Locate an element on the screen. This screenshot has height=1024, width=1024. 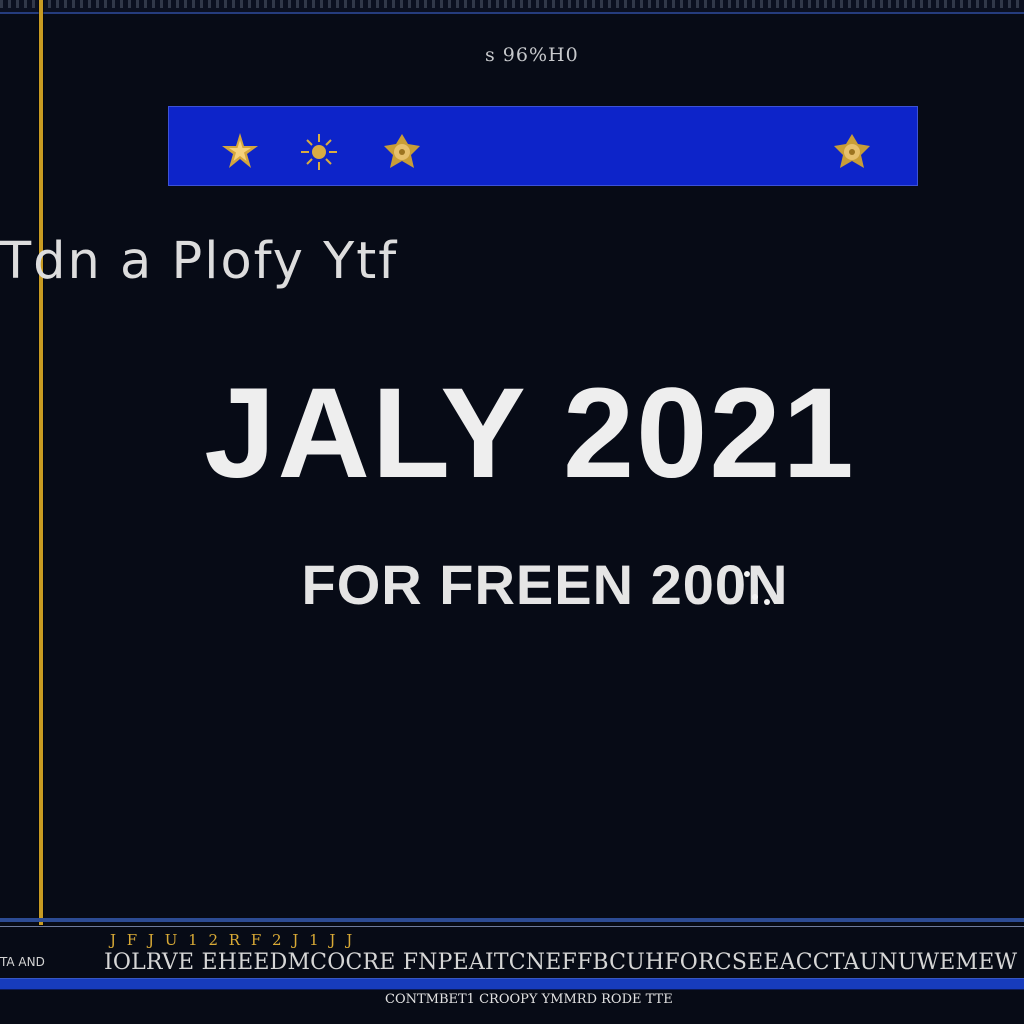
footer-bottom-text: CONTMBET1 CROOPY YMMRD RODE TTE is located at coordinates (529, 999).